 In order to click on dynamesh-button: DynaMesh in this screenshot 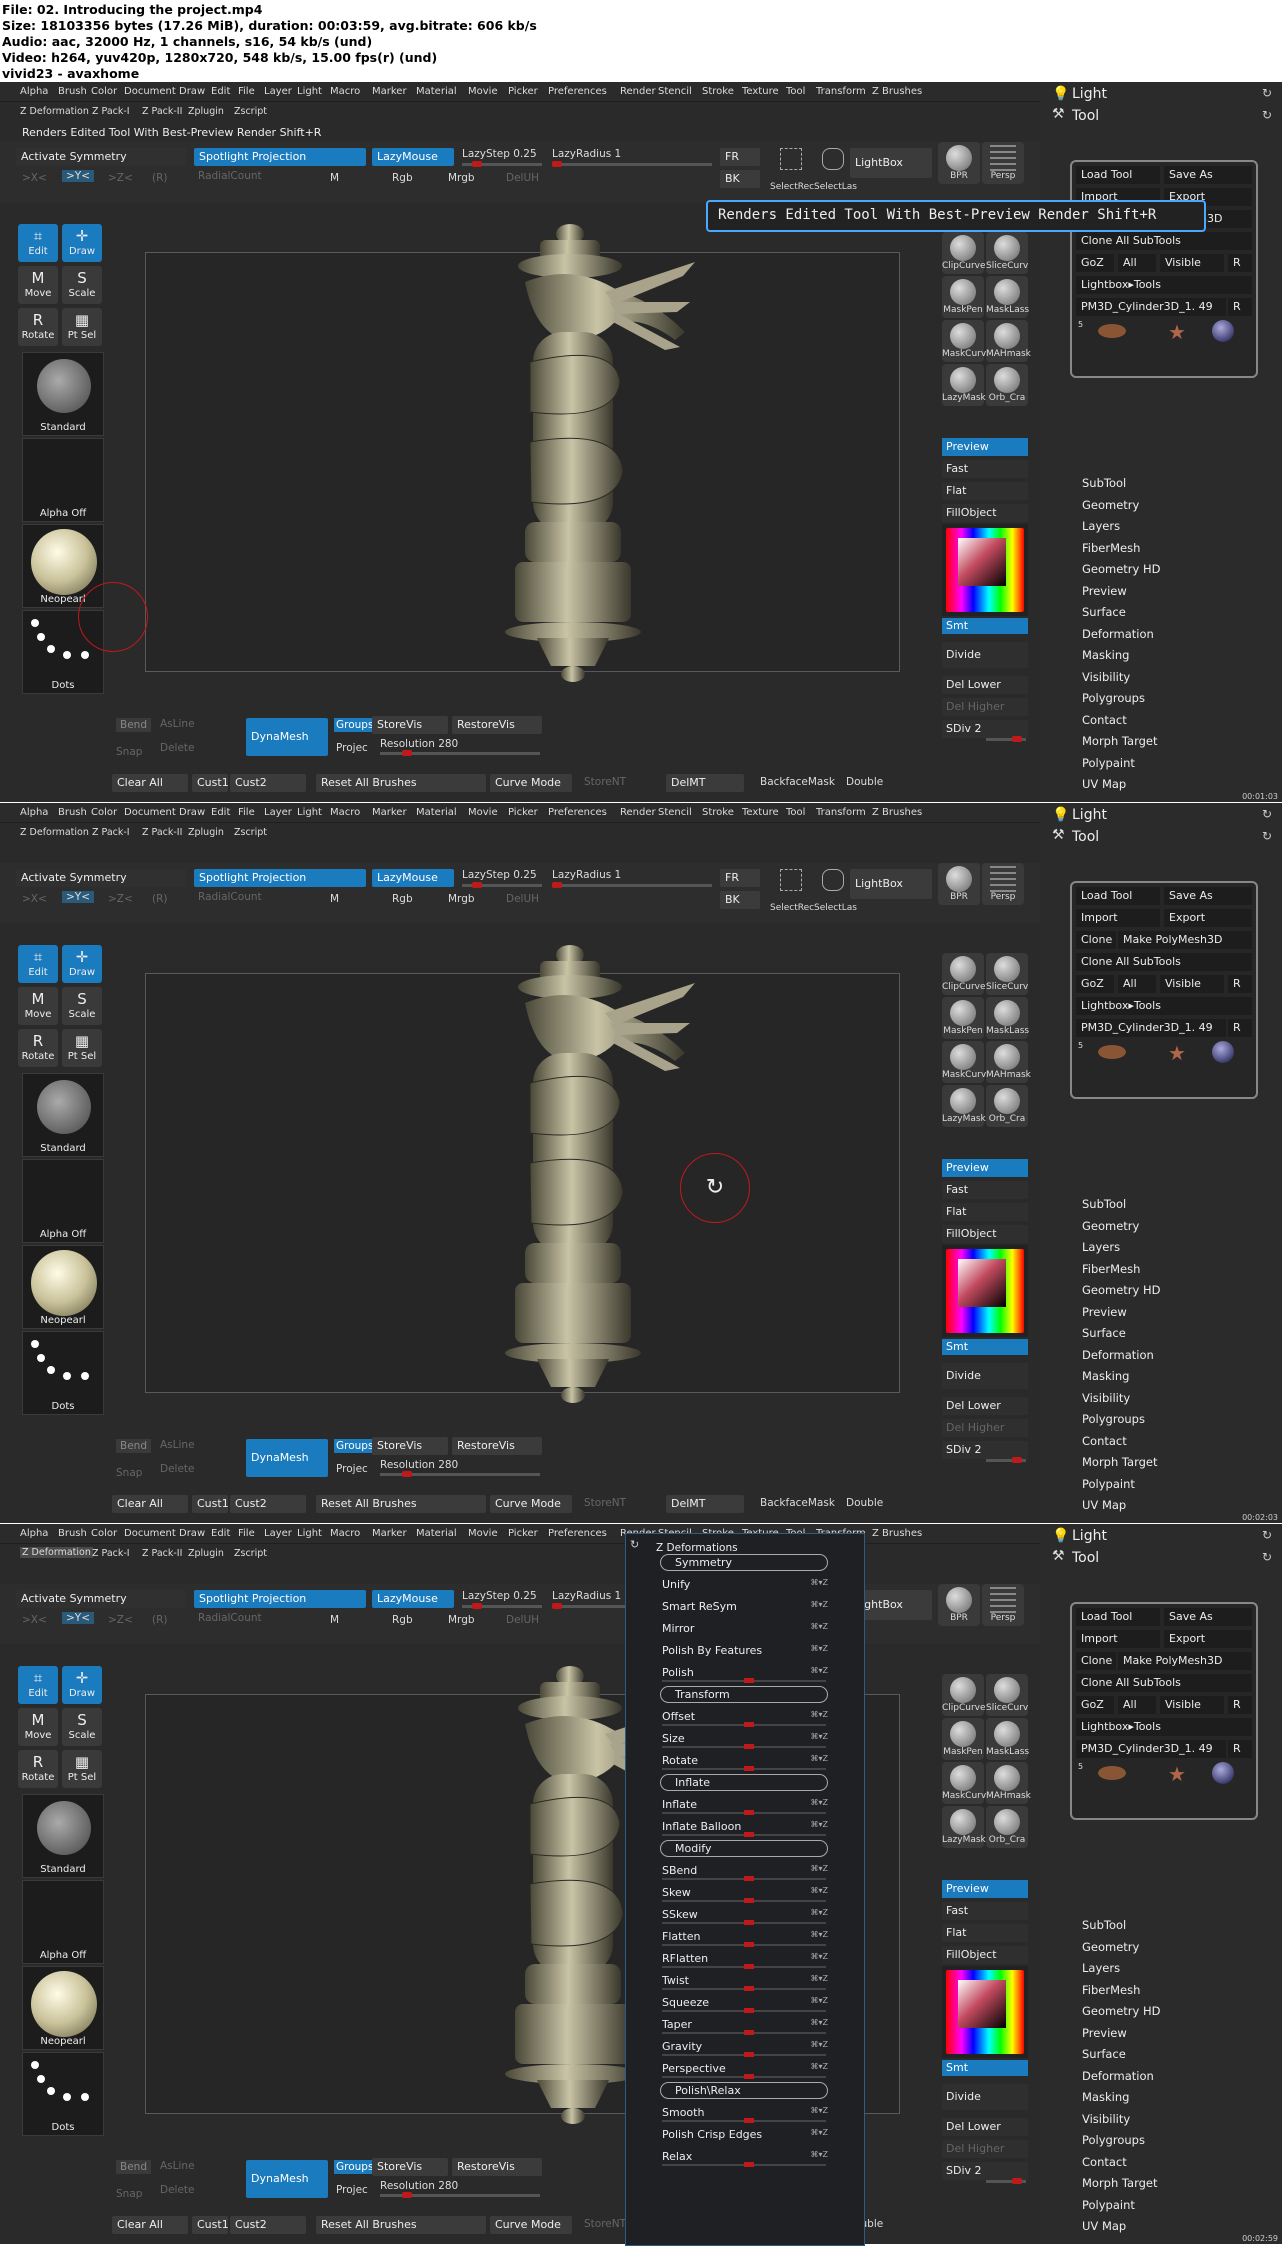, I will do `click(287, 1458)`.